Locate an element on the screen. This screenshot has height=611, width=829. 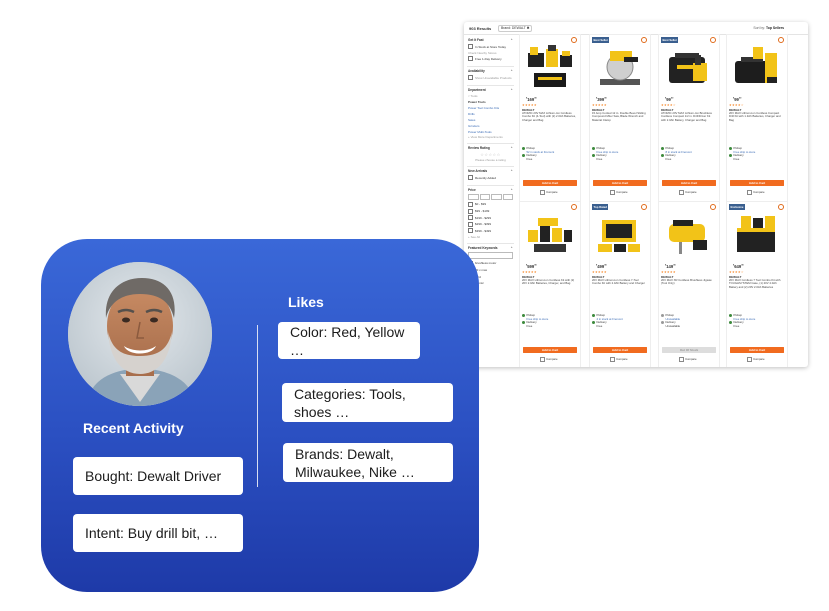
product-badge: Top Rated is located at coordinates (600, 207).